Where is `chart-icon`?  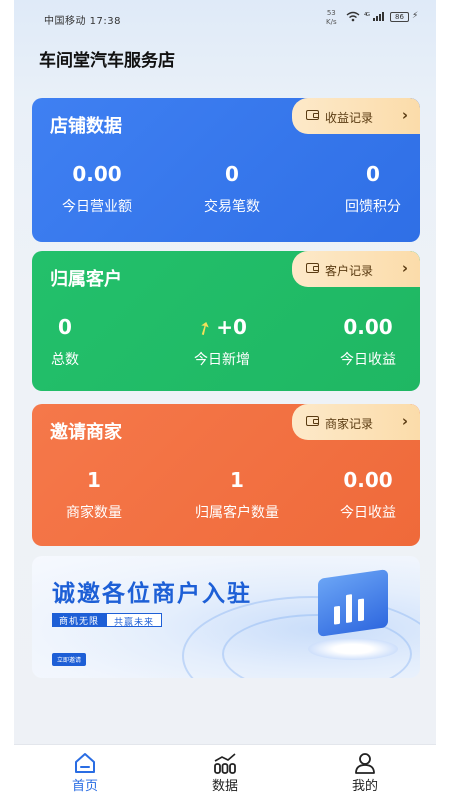
chart-icon is located at coordinates (225, 763).